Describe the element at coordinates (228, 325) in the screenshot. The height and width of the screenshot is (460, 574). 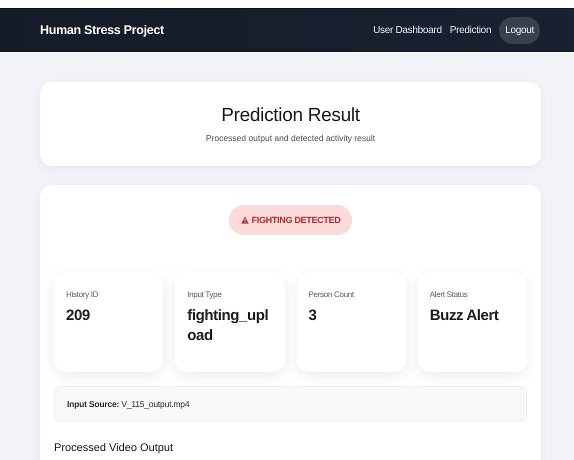
I see `stat-value: fighting_upload` at that location.